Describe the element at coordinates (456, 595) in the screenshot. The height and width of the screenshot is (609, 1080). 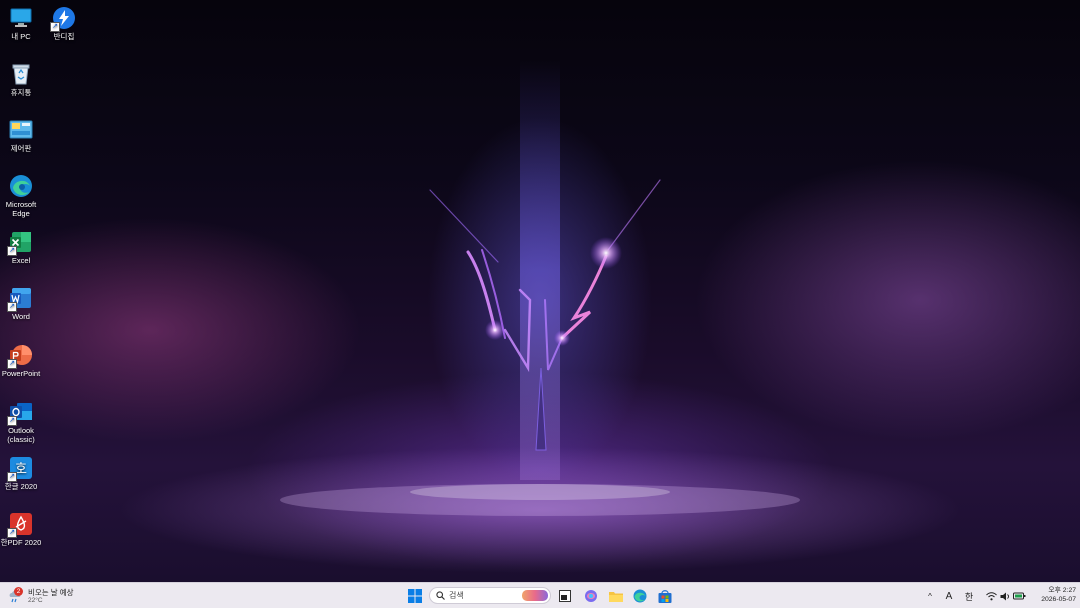
I see `search-placeholder: 검색` at that location.